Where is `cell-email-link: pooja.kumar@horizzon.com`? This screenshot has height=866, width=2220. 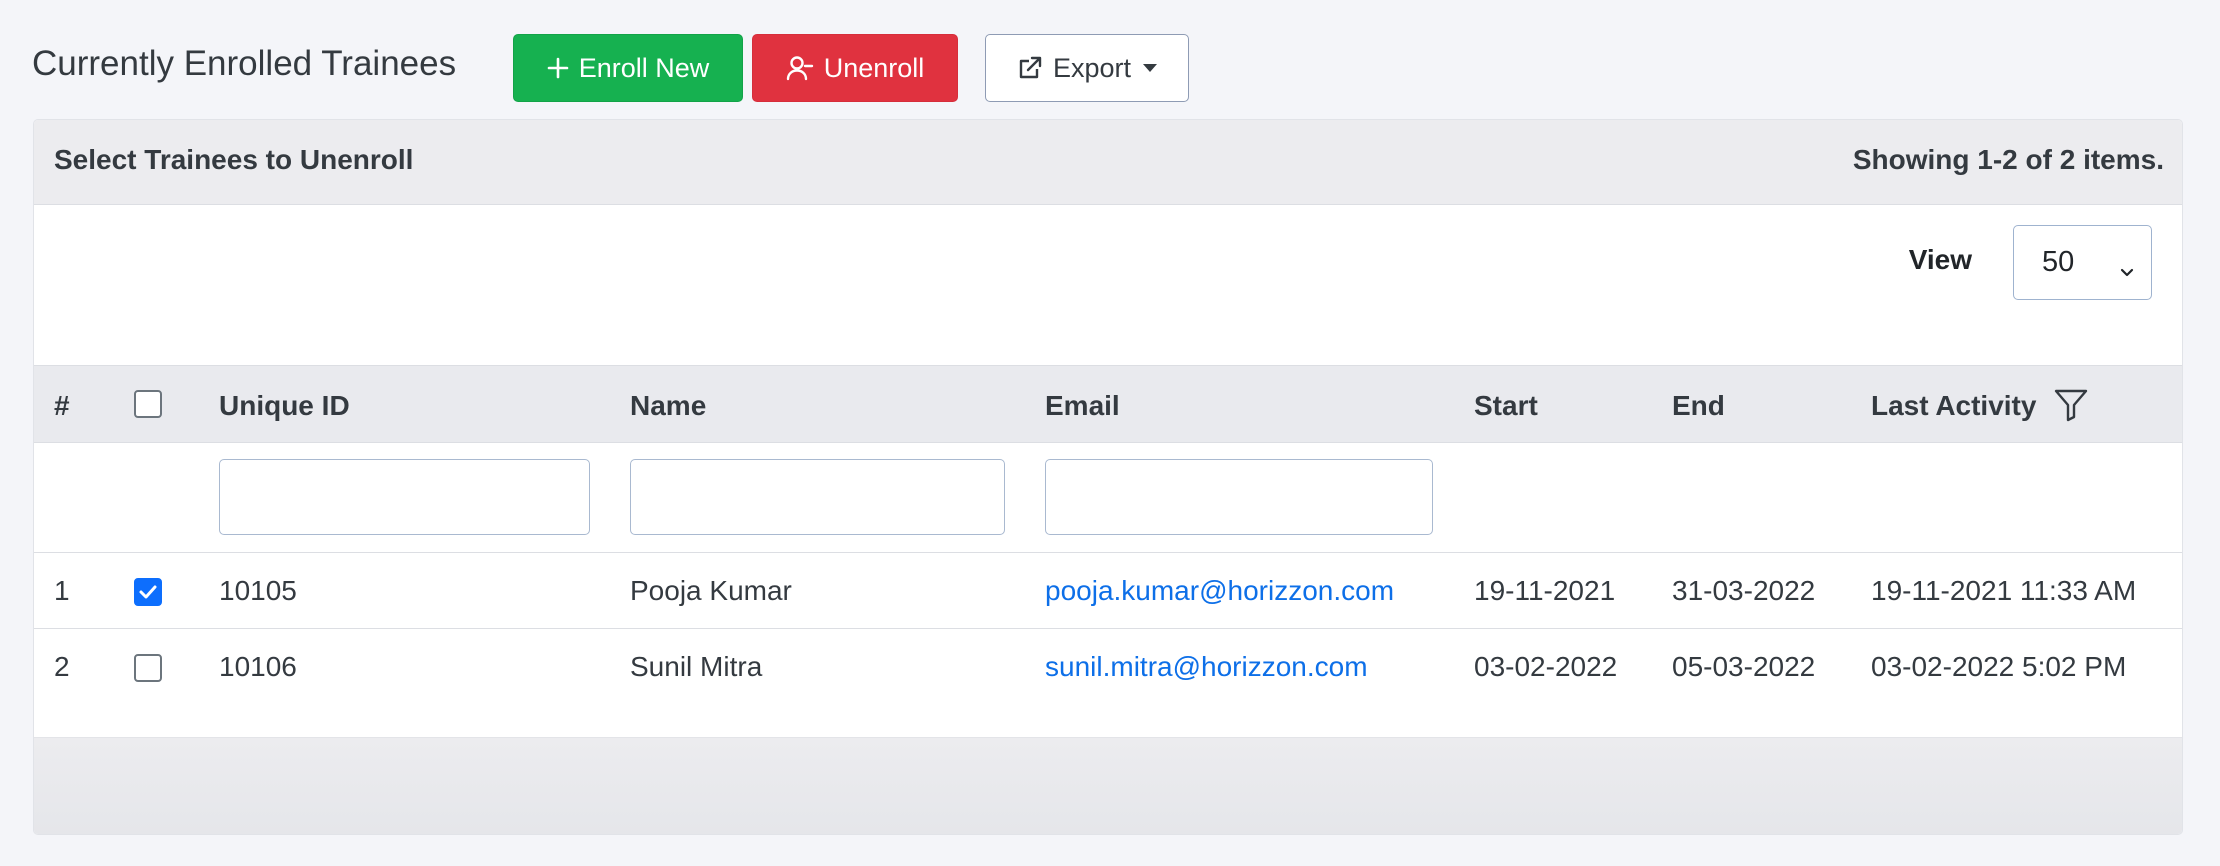
cell-email-link: pooja.kumar@horizzon.com is located at coordinates (1219, 591).